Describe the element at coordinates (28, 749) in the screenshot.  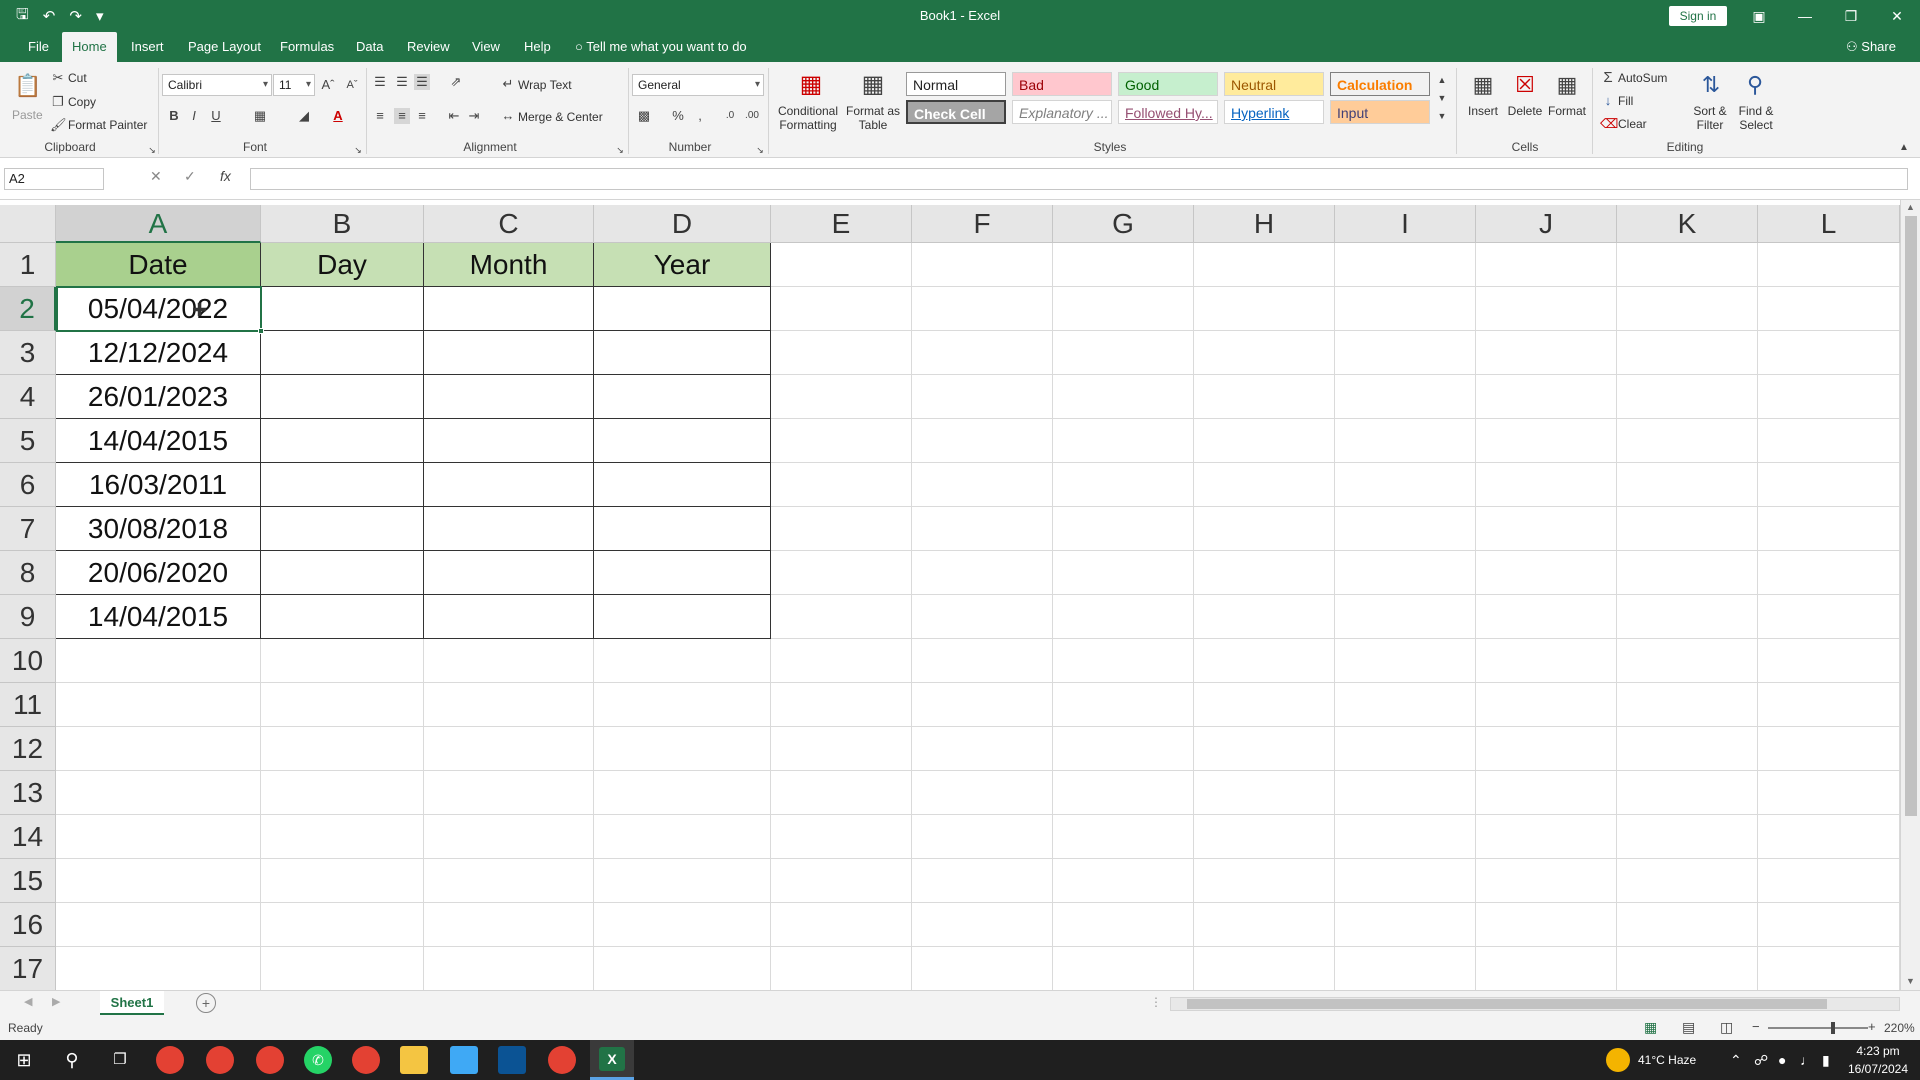
I see `row-header: 12` at that location.